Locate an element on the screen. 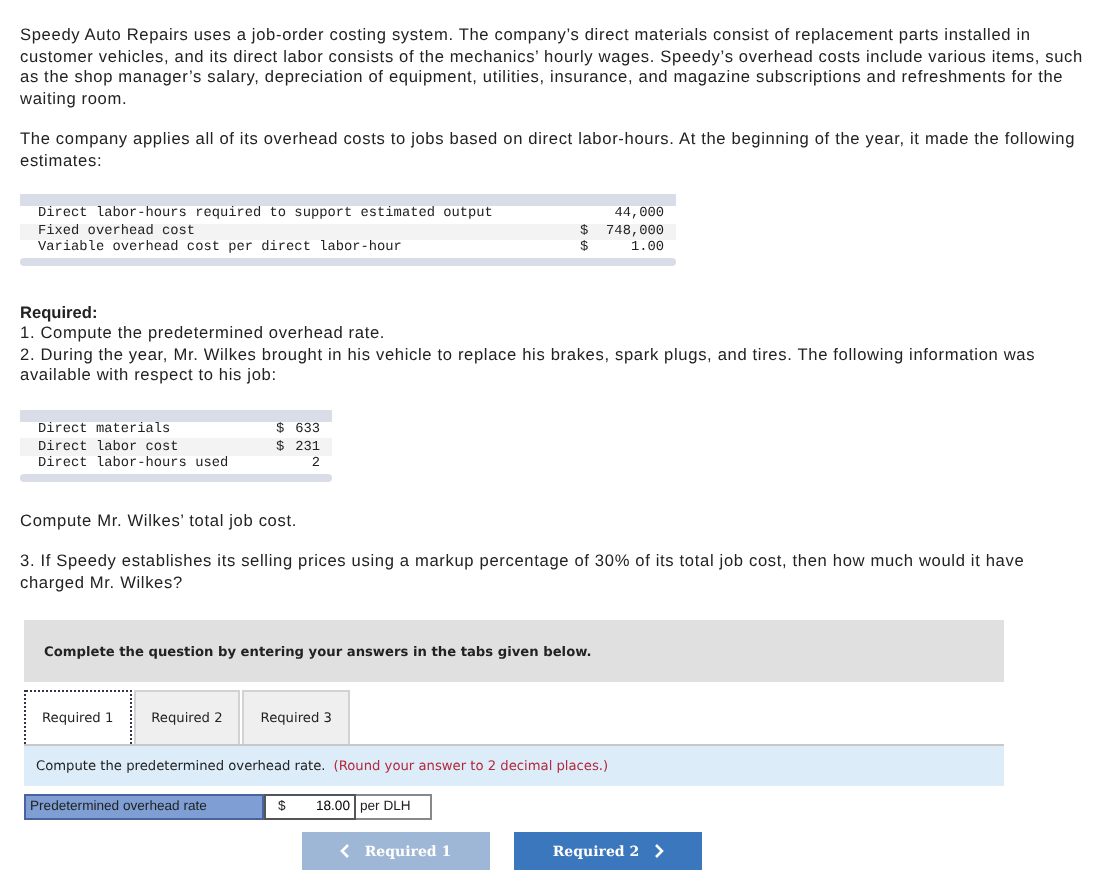 This screenshot has height=886, width=1120. chevron-left-icon is located at coordinates (345, 851).